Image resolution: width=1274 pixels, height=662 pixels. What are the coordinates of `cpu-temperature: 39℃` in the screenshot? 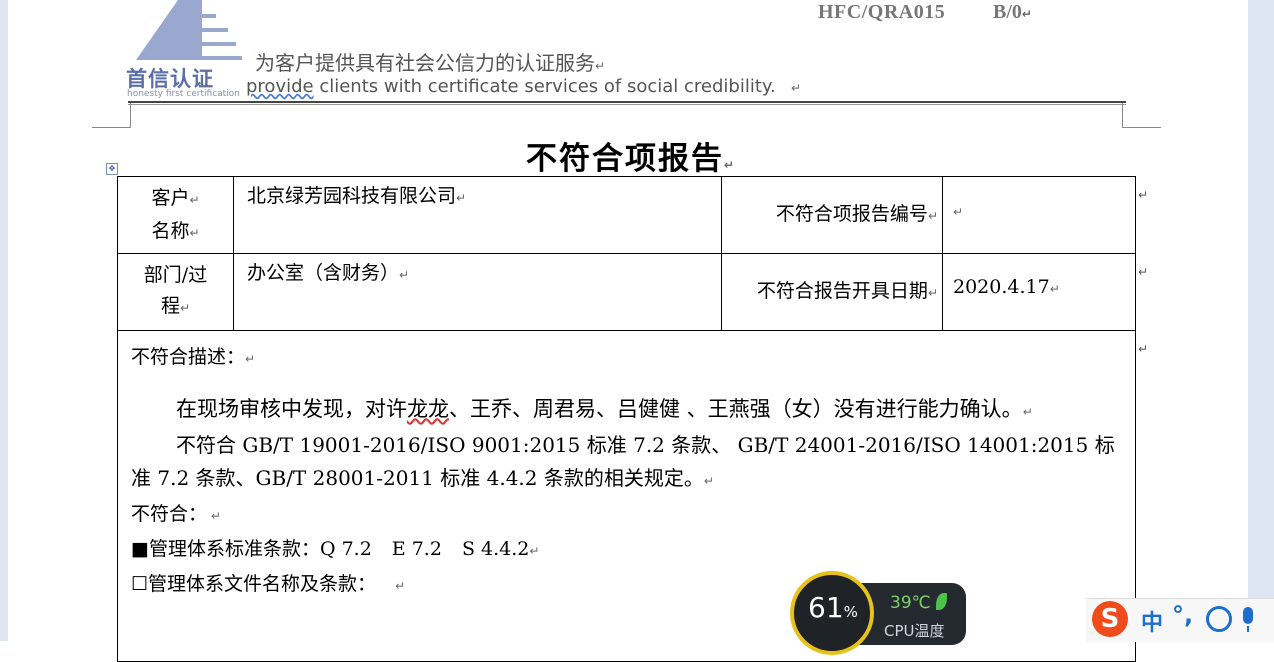 It's located at (910, 603).